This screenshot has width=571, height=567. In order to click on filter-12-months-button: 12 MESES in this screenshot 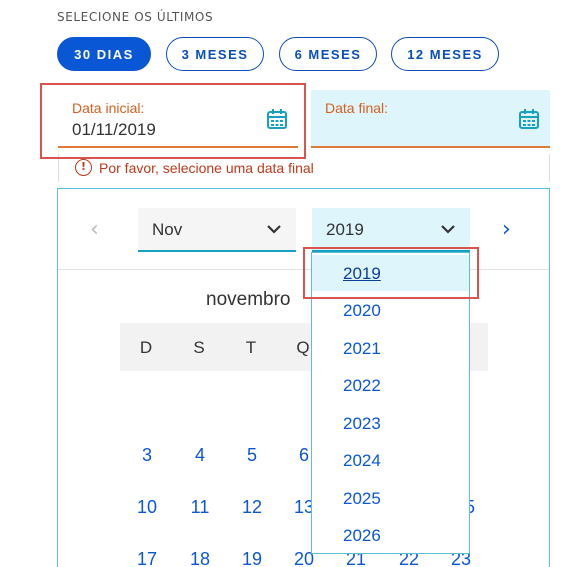, I will do `click(445, 54)`.